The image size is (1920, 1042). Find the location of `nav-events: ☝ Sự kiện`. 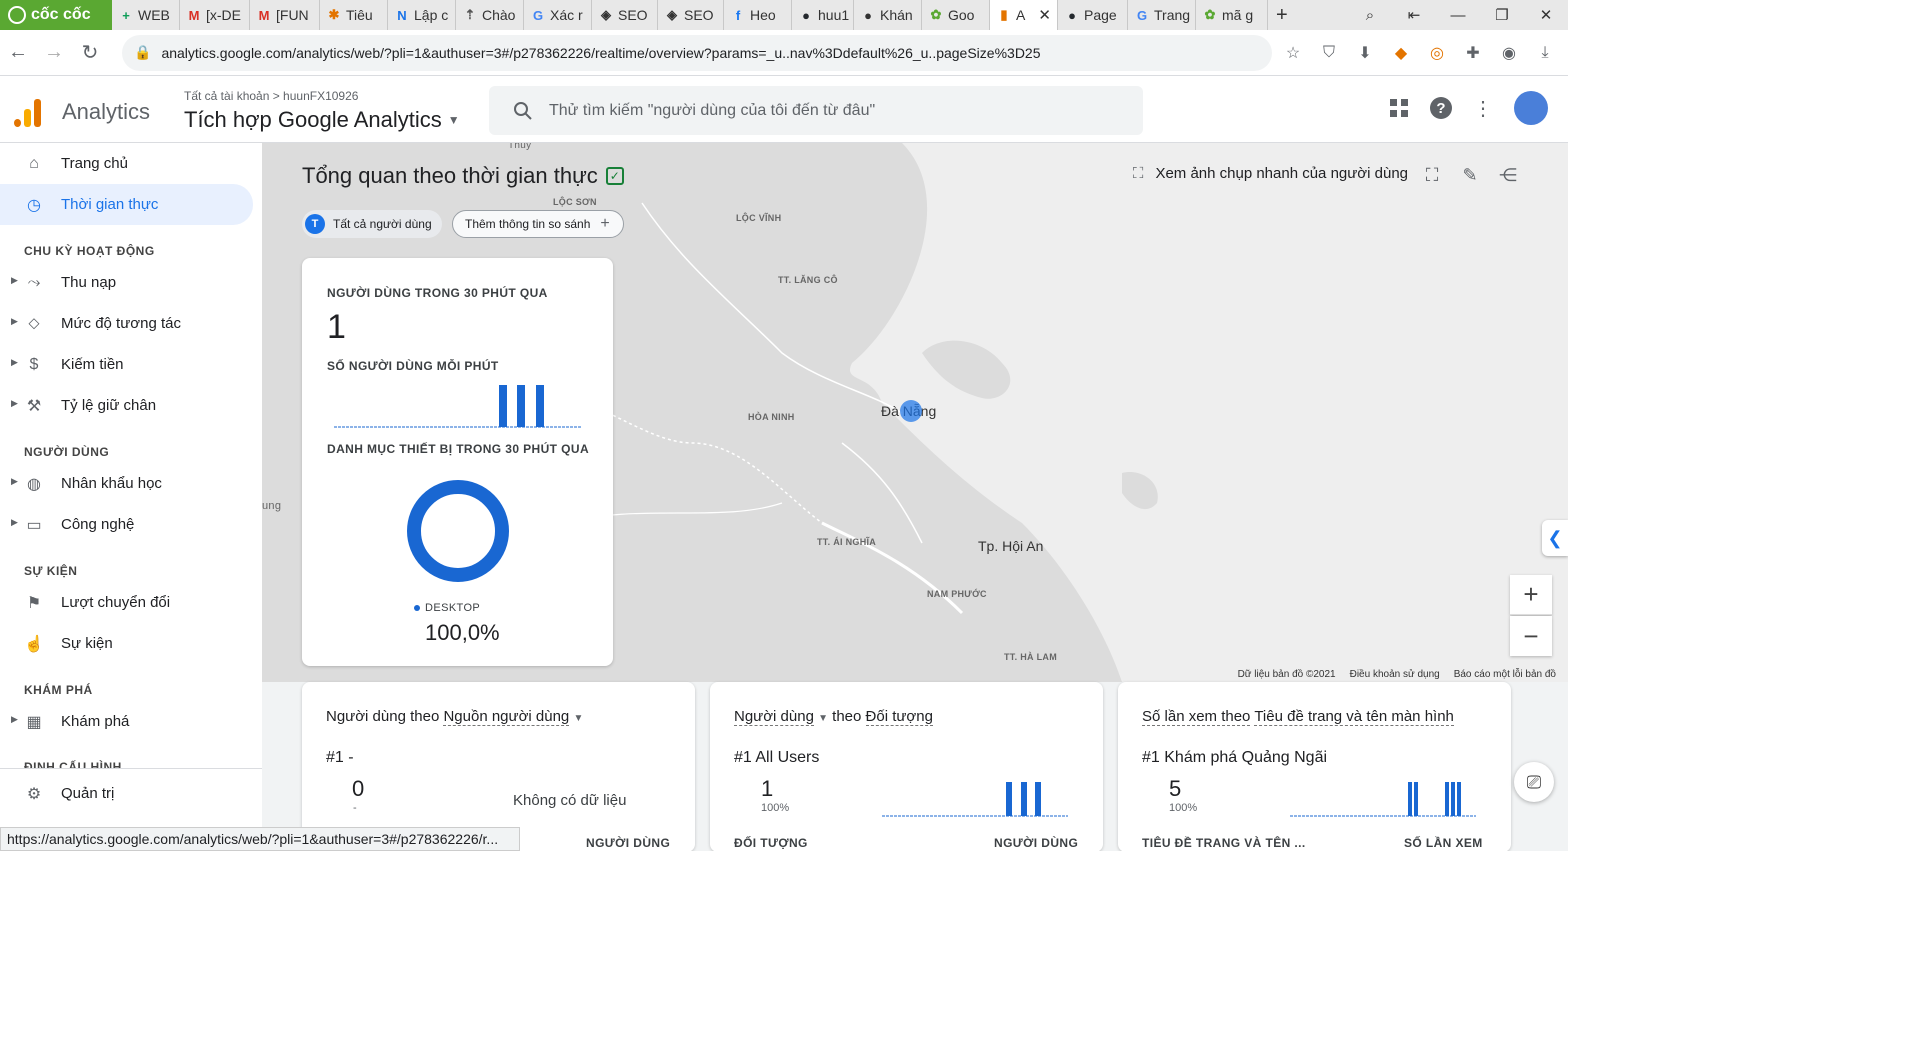

nav-events: ☝ Sự kiện is located at coordinates (131, 643).